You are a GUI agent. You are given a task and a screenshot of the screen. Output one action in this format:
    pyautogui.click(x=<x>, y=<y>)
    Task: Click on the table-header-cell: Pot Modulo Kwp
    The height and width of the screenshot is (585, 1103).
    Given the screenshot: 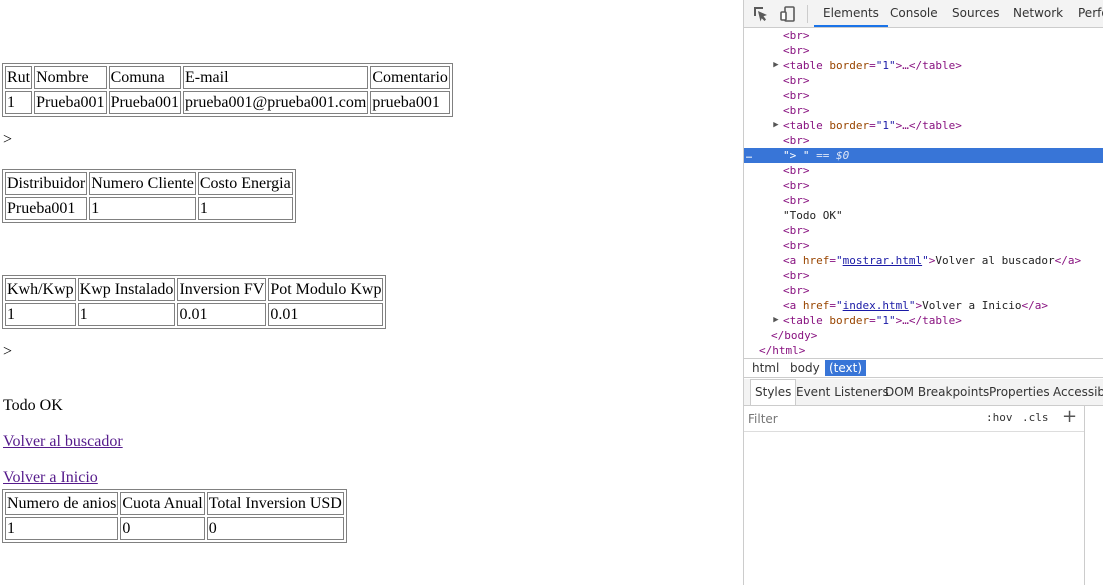 What is the action you would take?
    pyautogui.click(x=326, y=289)
    